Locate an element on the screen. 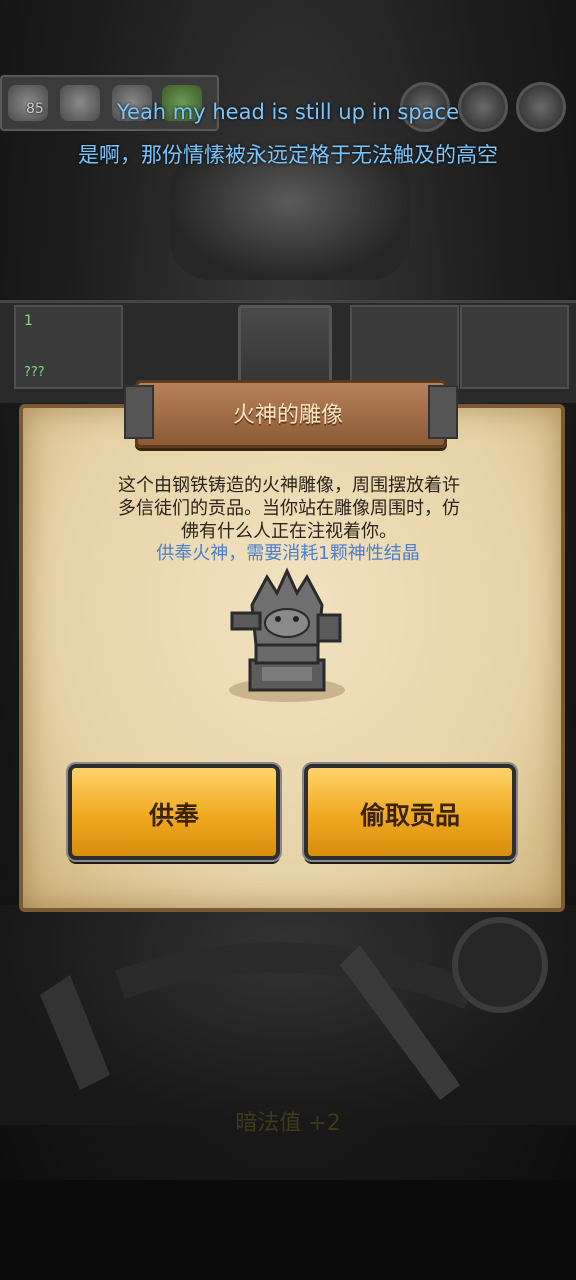 The height and width of the screenshot is (1280, 576). subtitle-chinese: 是啊，那份情愫被永远定格于无法触及的高空 is located at coordinates (288, 155).